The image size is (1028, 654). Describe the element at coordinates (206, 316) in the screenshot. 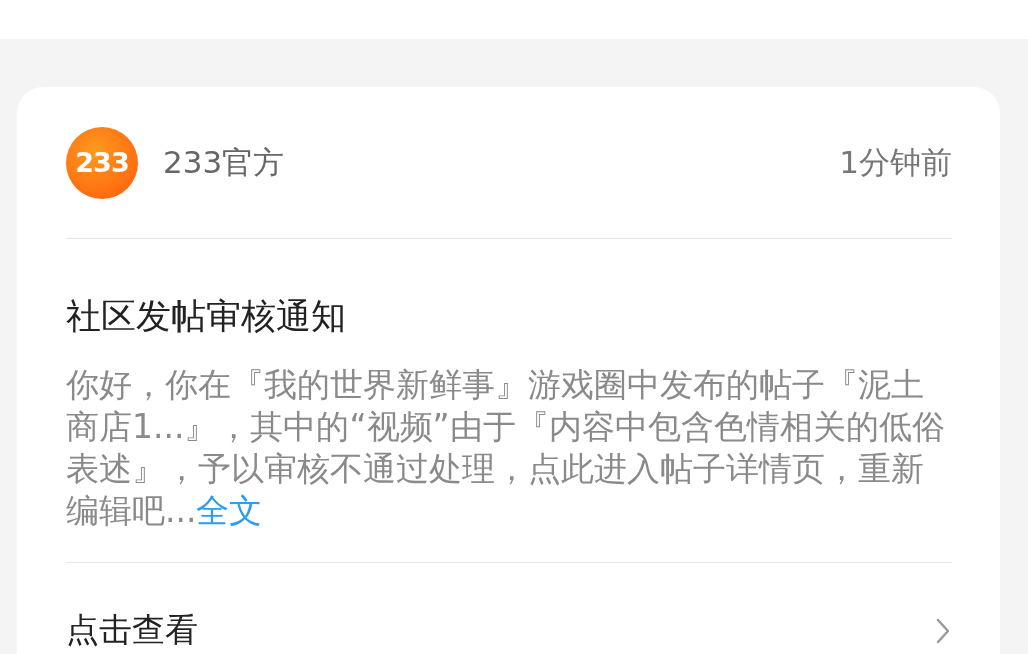

I see `notification-title: 社区发帖审核通知` at that location.